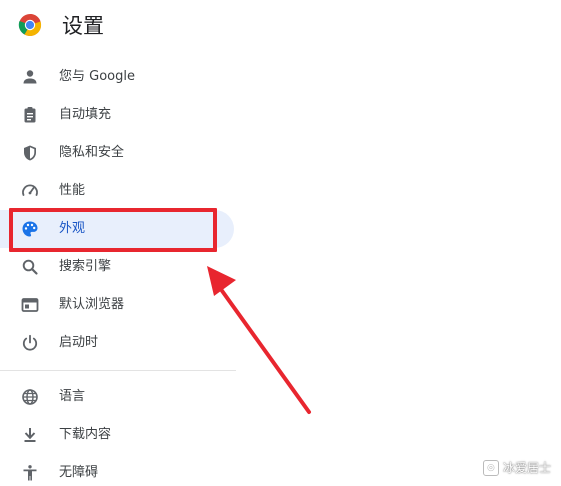  What do you see at coordinates (30, 115) in the screenshot?
I see `clipboard-icon` at bounding box center [30, 115].